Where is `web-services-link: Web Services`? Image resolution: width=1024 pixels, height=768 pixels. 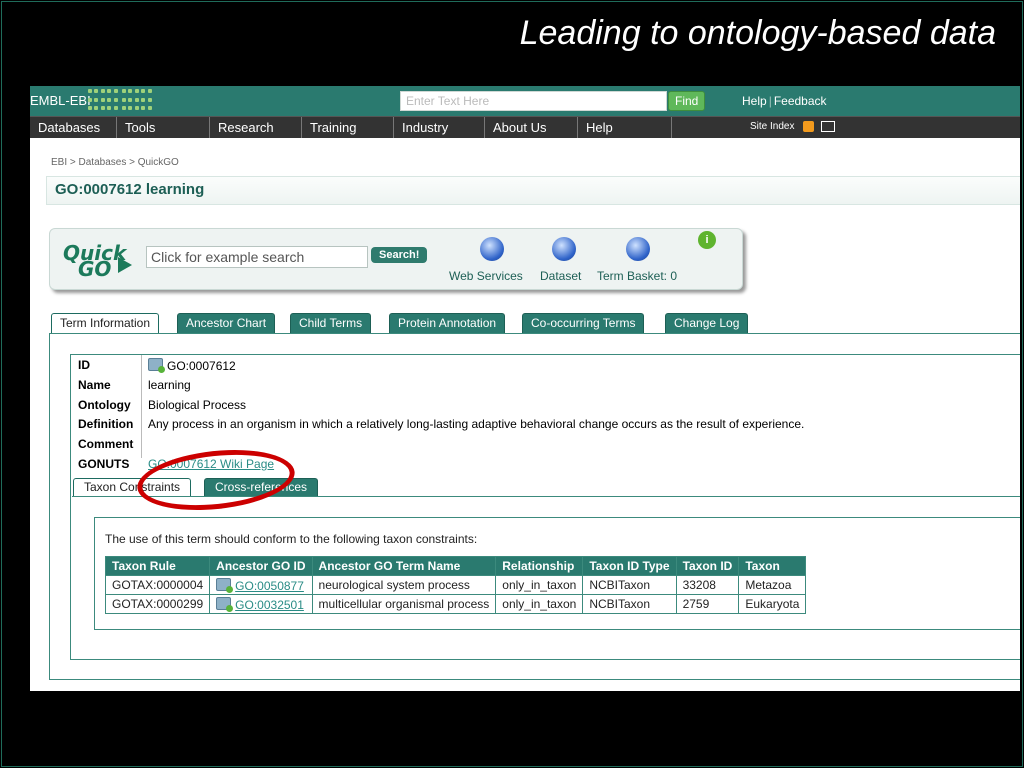 web-services-link: Web Services is located at coordinates (486, 276).